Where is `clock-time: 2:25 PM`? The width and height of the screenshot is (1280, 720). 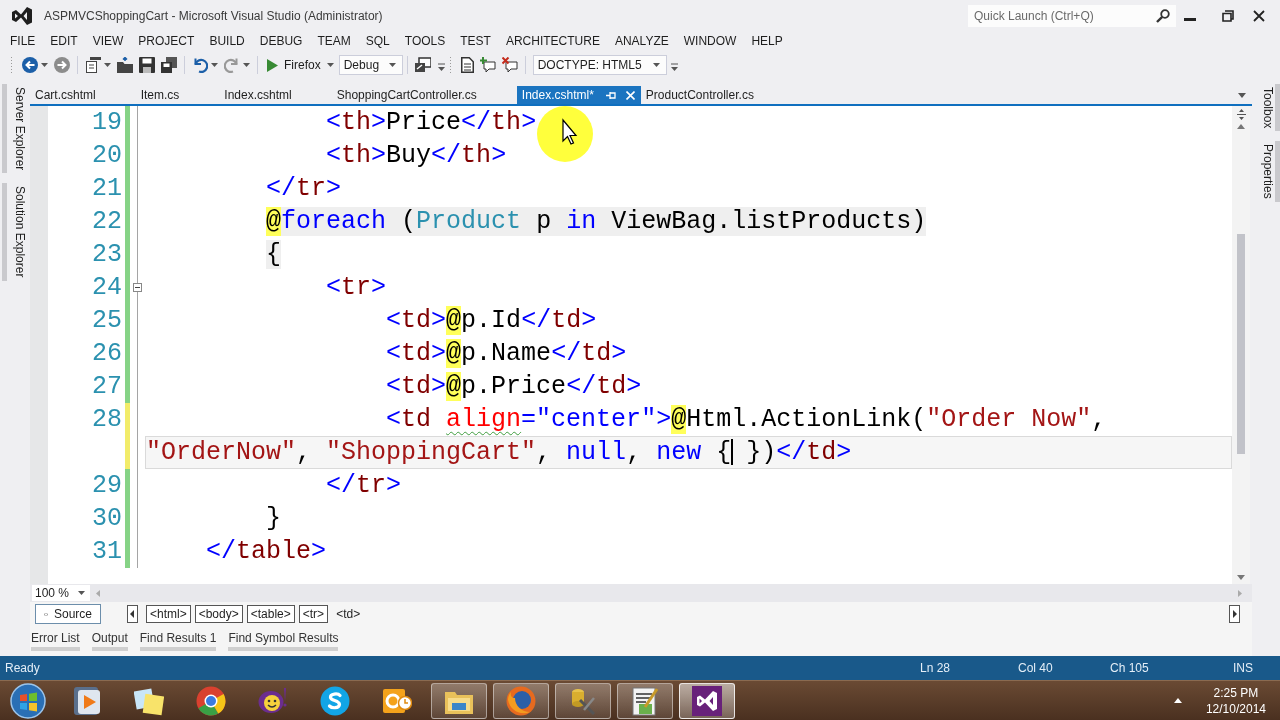
clock-time: 2:25 PM is located at coordinates (1236, 692).